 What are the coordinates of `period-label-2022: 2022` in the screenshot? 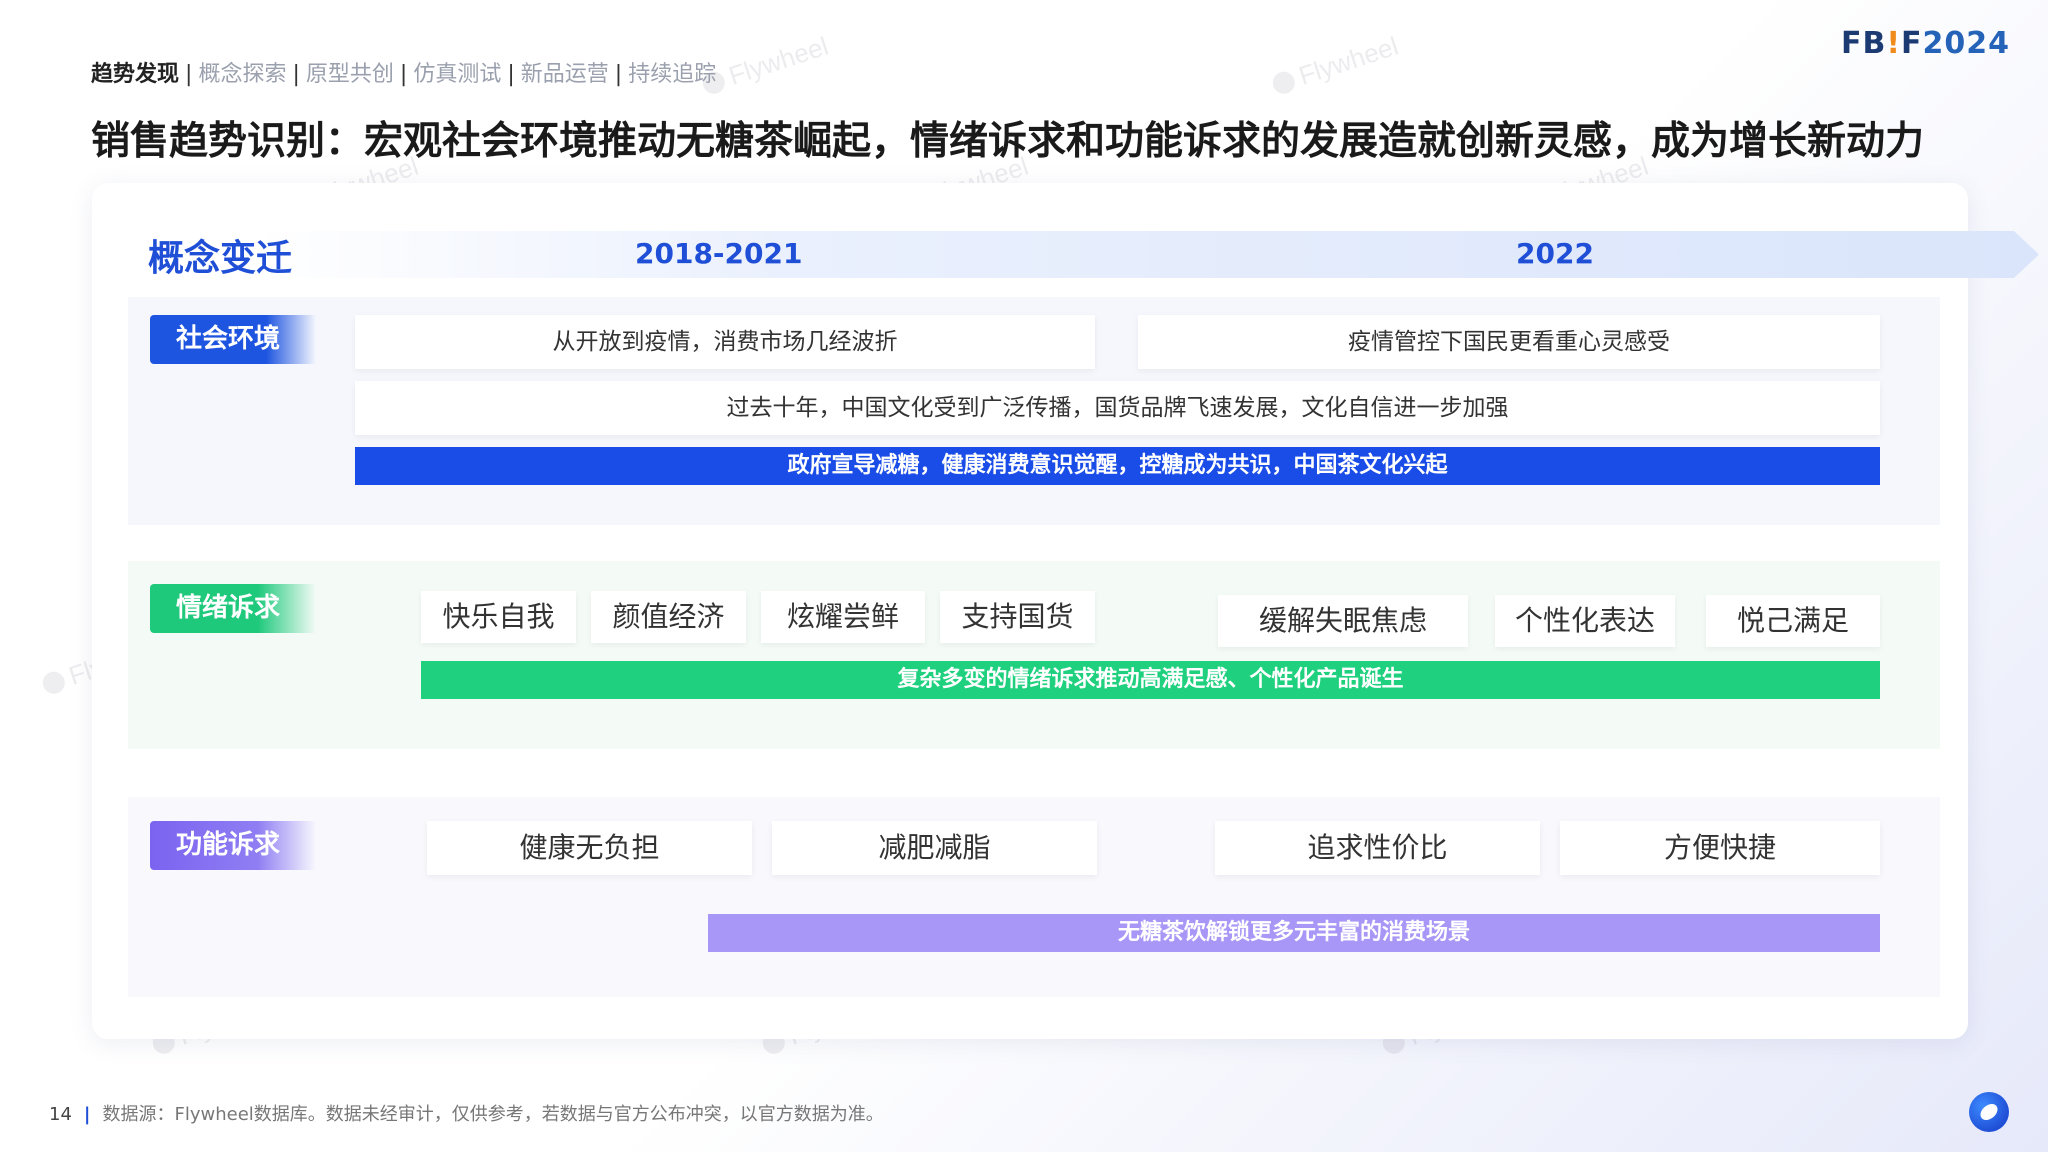 It's located at (1555, 253).